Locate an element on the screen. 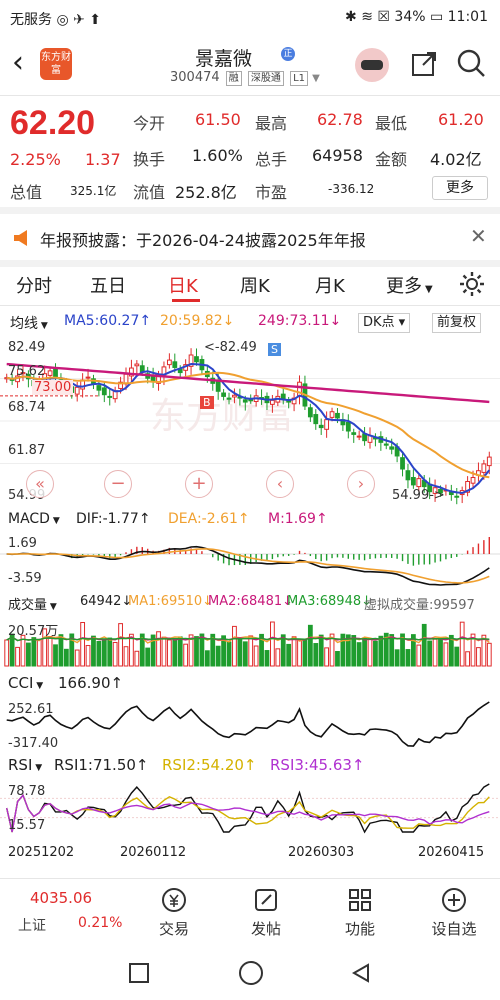 This screenshot has height=1000, width=500. tag-level: L1 is located at coordinates (299, 78).